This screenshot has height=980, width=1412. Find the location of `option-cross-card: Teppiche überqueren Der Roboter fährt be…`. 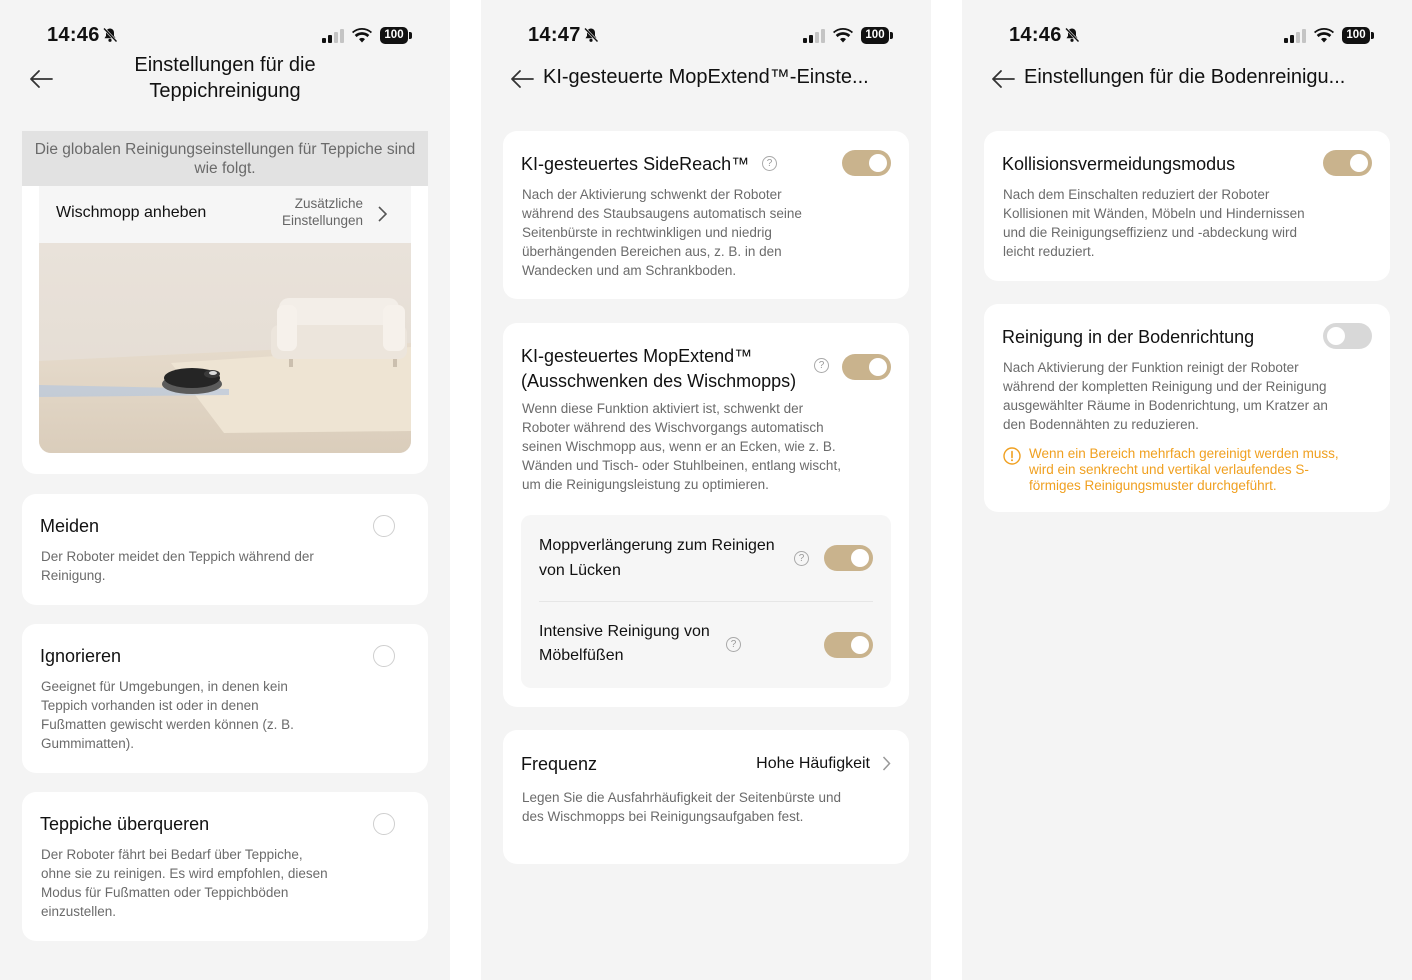

option-cross-card: Teppiche überqueren Der Roboter fährt be… is located at coordinates (225, 866).